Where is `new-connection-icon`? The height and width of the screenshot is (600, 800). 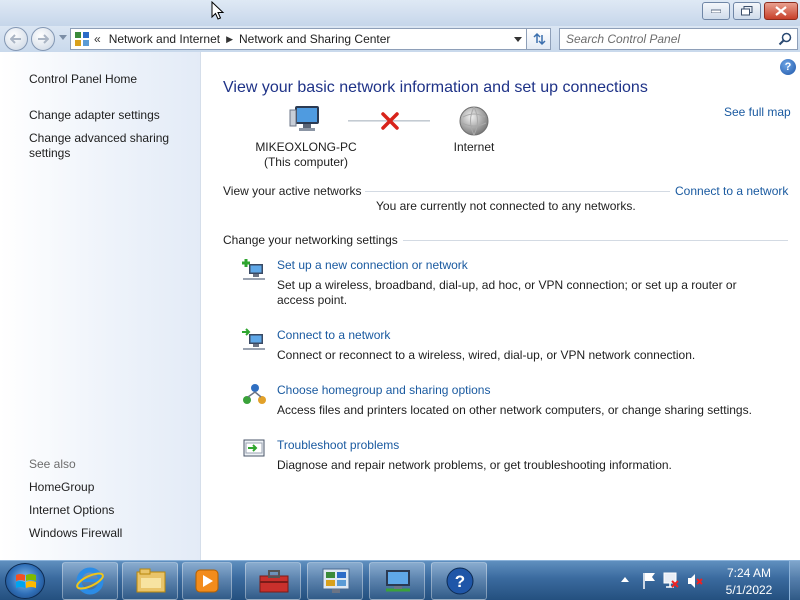 new-connection-icon is located at coordinates (253, 269).